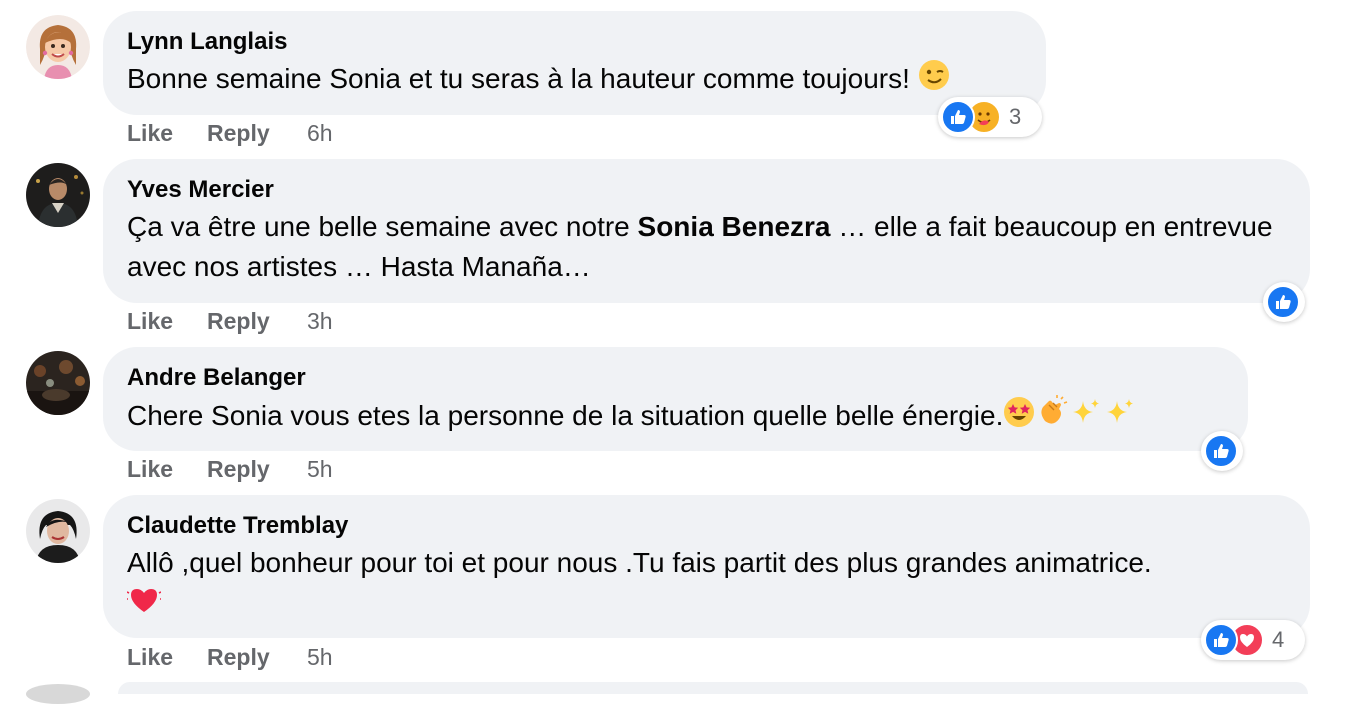  I want to click on reaction-count: 4, so click(1278, 639).